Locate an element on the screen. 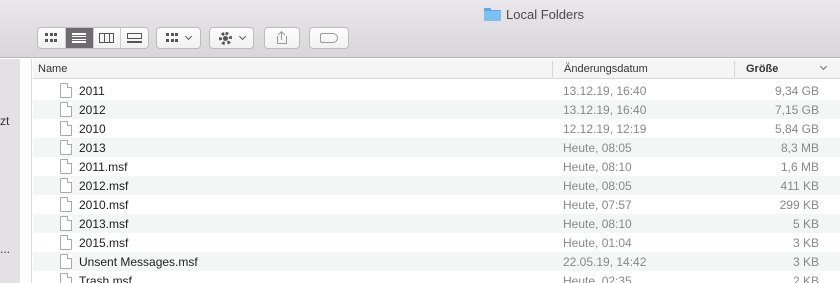  sort-chevron-icon is located at coordinates (823, 66).